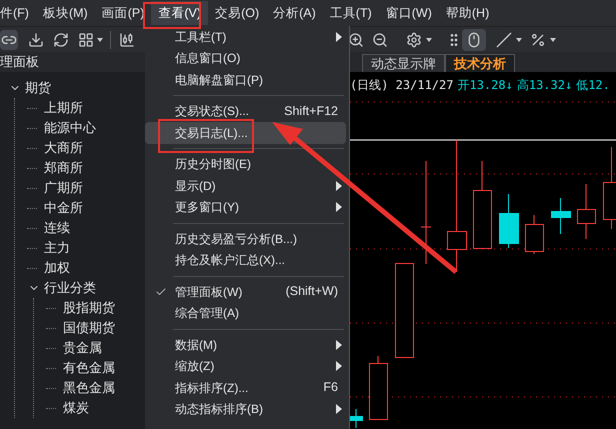 The height and width of the screenshot is (429, 616). What do you see at coordinates (38, 88) in the screenshot?
I see `tree-item: 期货` at bounding box center [38, 88].